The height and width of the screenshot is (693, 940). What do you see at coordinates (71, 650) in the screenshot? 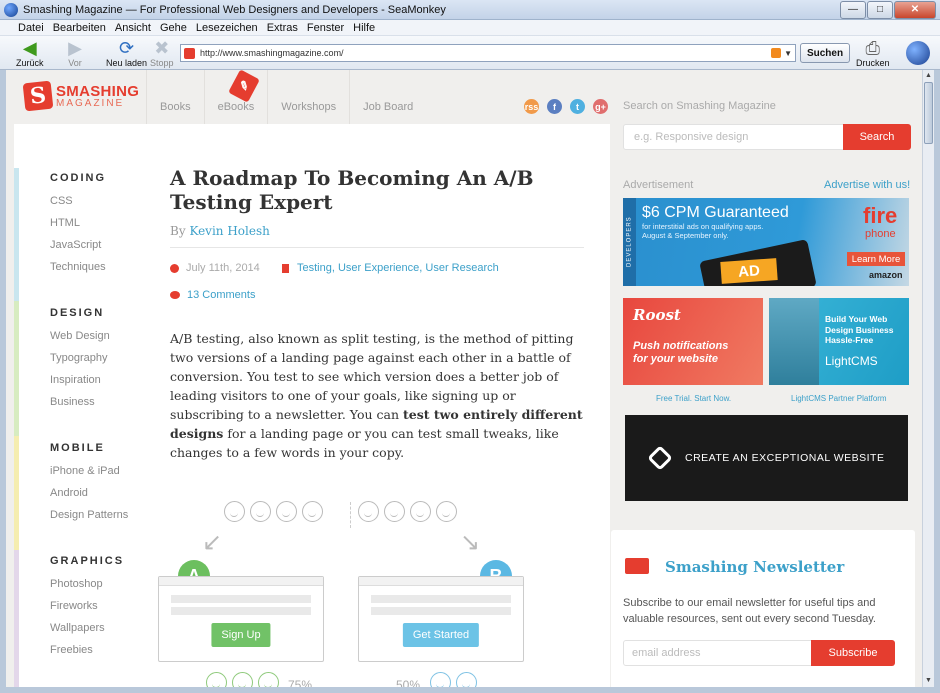
I see `category-link: Freebies` at bounding box center [71, 650].